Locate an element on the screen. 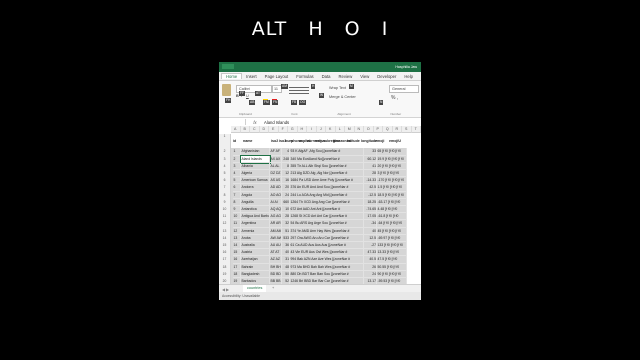 This screenshot has height=360, width=640. sheet-nav-arrows-icon: ◀ ▶ is located at coordinates (225, 289).